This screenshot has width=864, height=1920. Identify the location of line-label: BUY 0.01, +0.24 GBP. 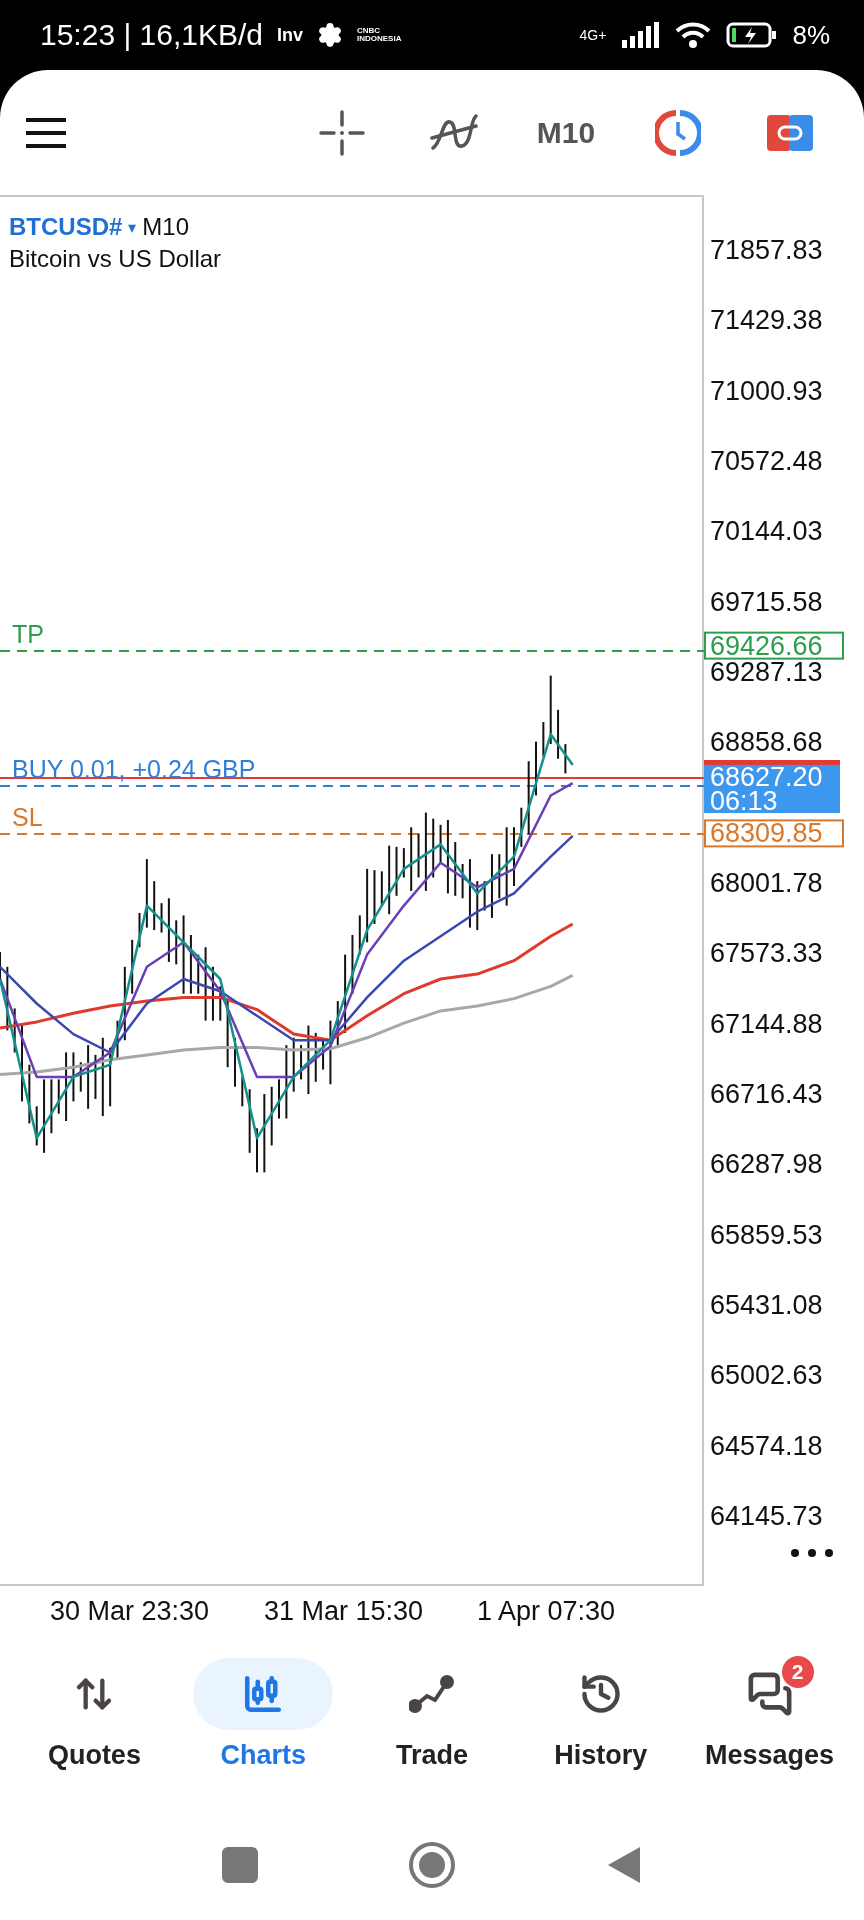
(134, 769).